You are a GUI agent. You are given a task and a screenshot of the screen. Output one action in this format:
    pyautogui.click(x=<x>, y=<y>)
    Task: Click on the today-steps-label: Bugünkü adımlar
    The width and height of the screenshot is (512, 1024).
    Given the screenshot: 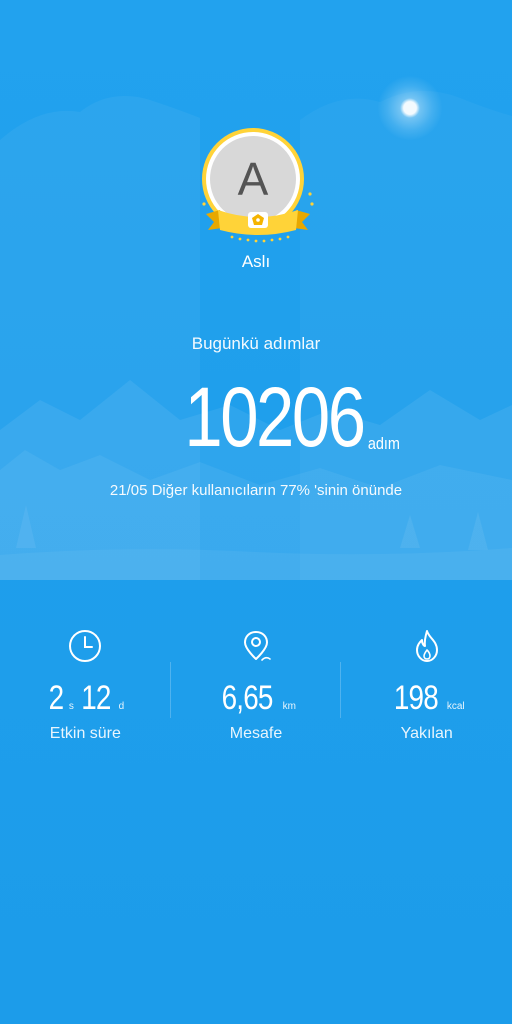 What is the action you would take?
    pyautogui.click(x=256, y=343)
    